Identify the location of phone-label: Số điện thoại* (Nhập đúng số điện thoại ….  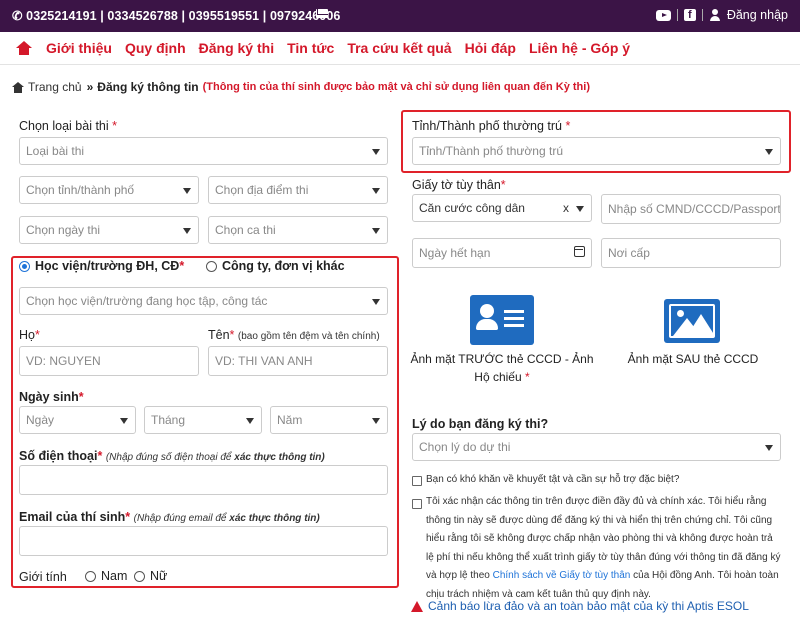
(172, 456).